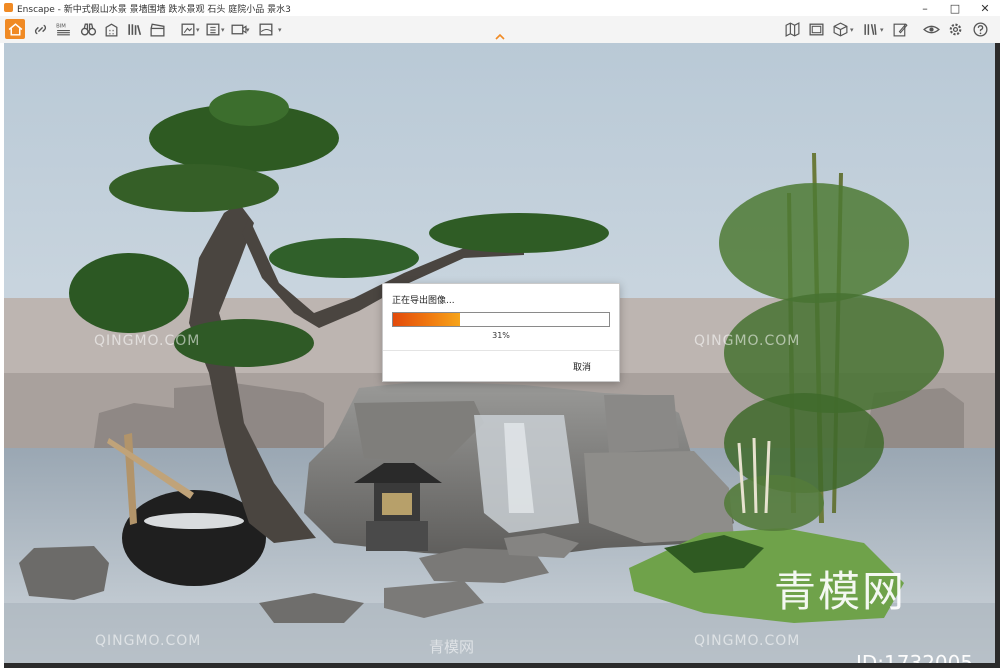 The height and width of the screenshot is (668, 1000). Describe the element at coordinates (501, 350) in the screenshot. I see `divider` at that location.